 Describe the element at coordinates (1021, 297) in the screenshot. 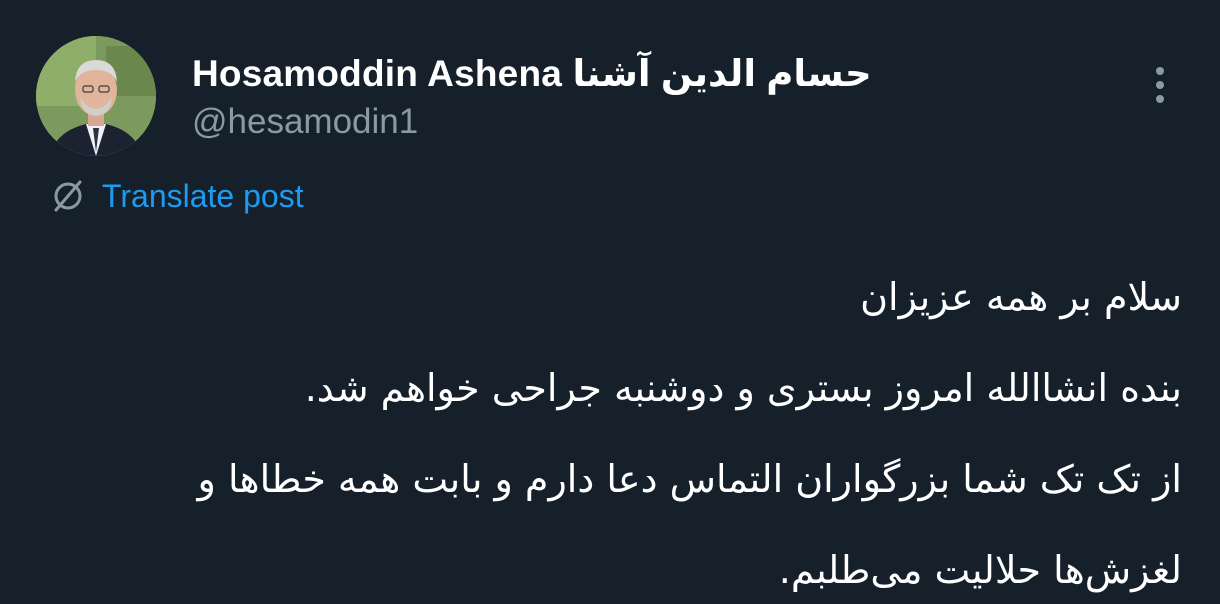

I see `post-line: سلام بر همه عزیزان` at that location.